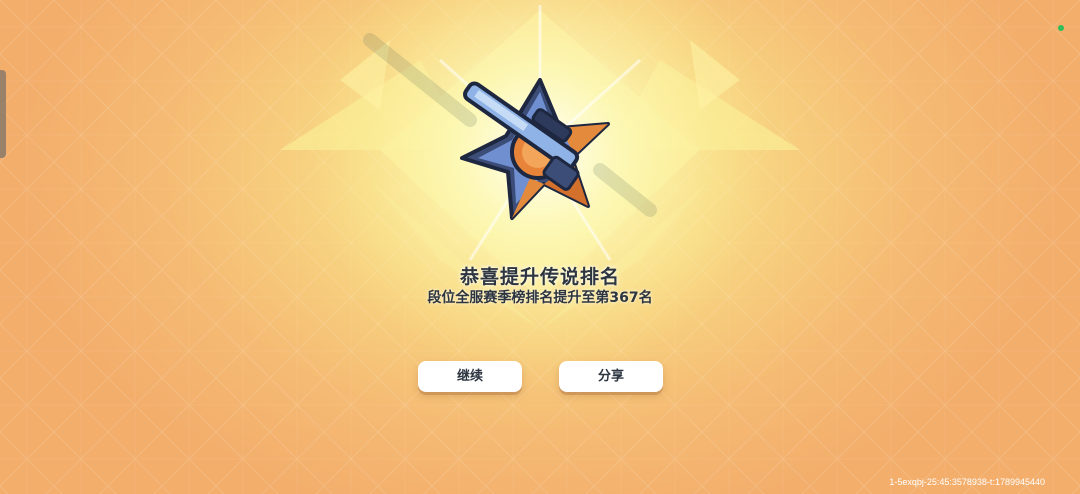 The height and width of the screenshot is (494, 1080). Describe the element at coordinates (539, 277) in the screenshot. I see `dialog-title: 恭喜提升传说排名` at that location.